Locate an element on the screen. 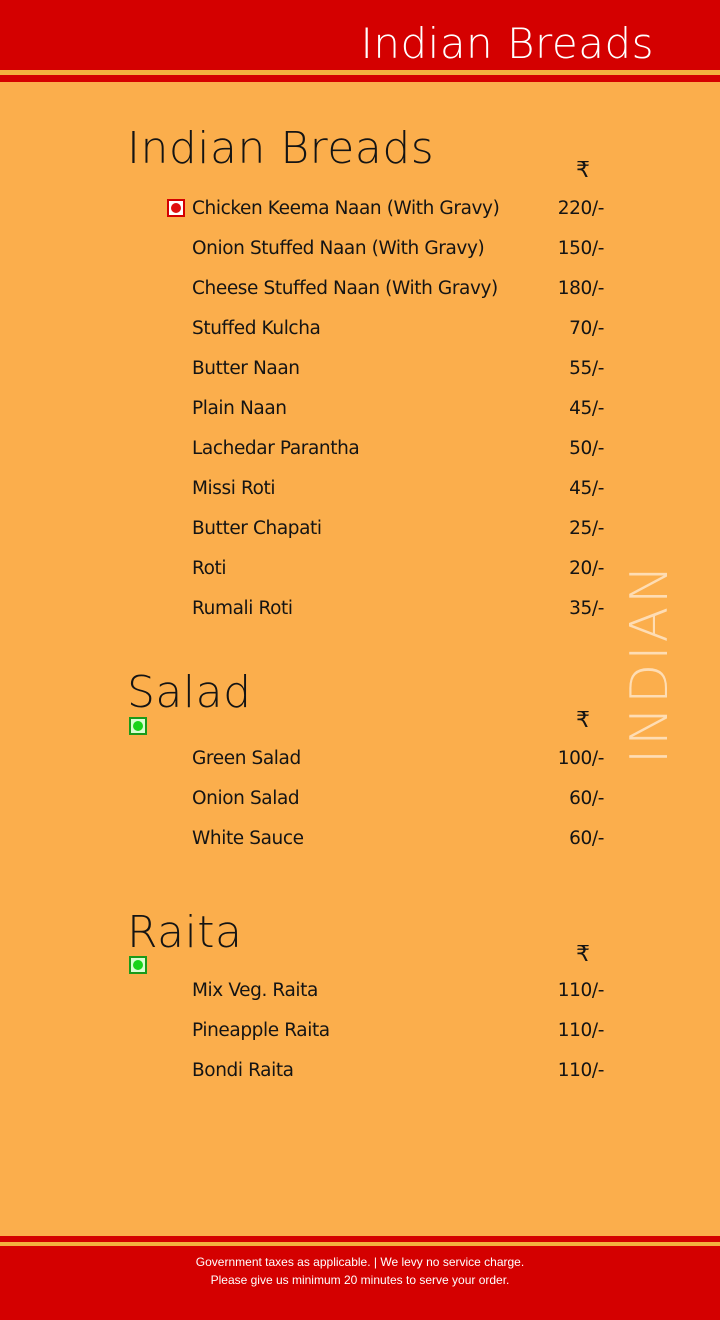 This screenshot has width=720, height=1320. item-price: 55/- is located at coordinates (586, 368).